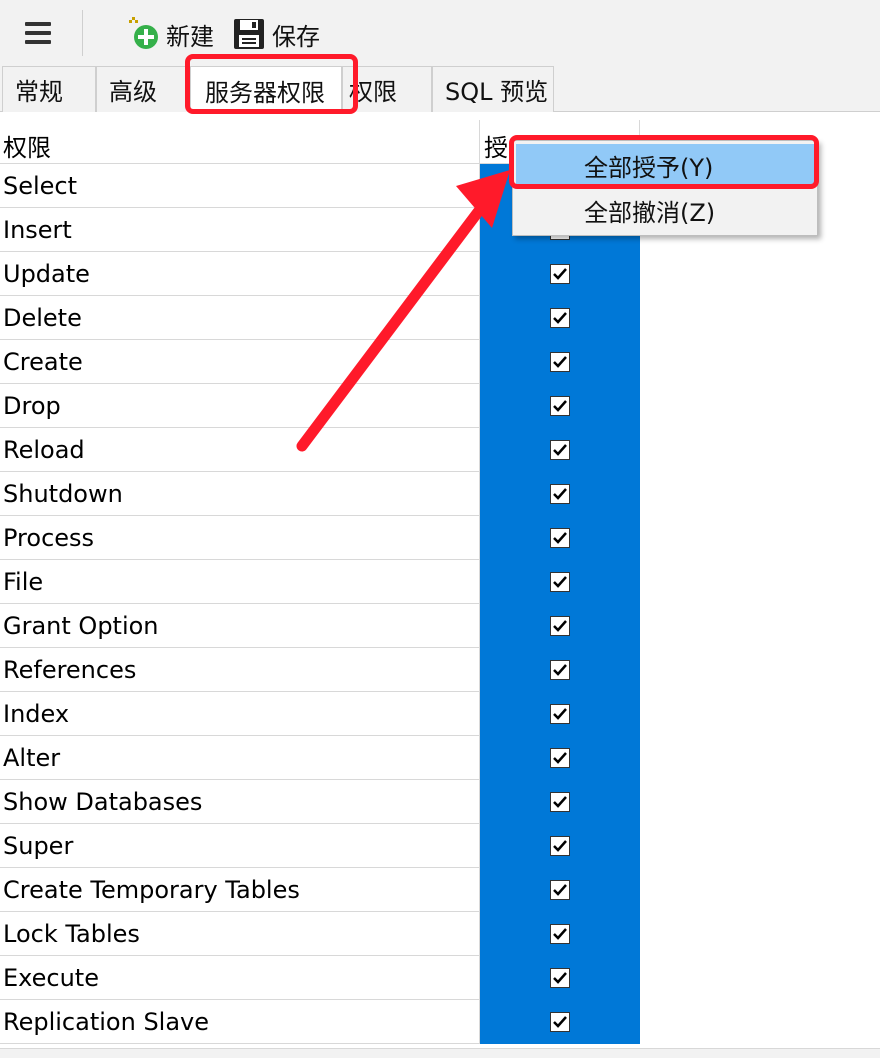 This screenshot has height=1058, width=880. Describe the element at coordinates (32, 406) in the screenshot. I see `privilege-name: Drop` at that location.